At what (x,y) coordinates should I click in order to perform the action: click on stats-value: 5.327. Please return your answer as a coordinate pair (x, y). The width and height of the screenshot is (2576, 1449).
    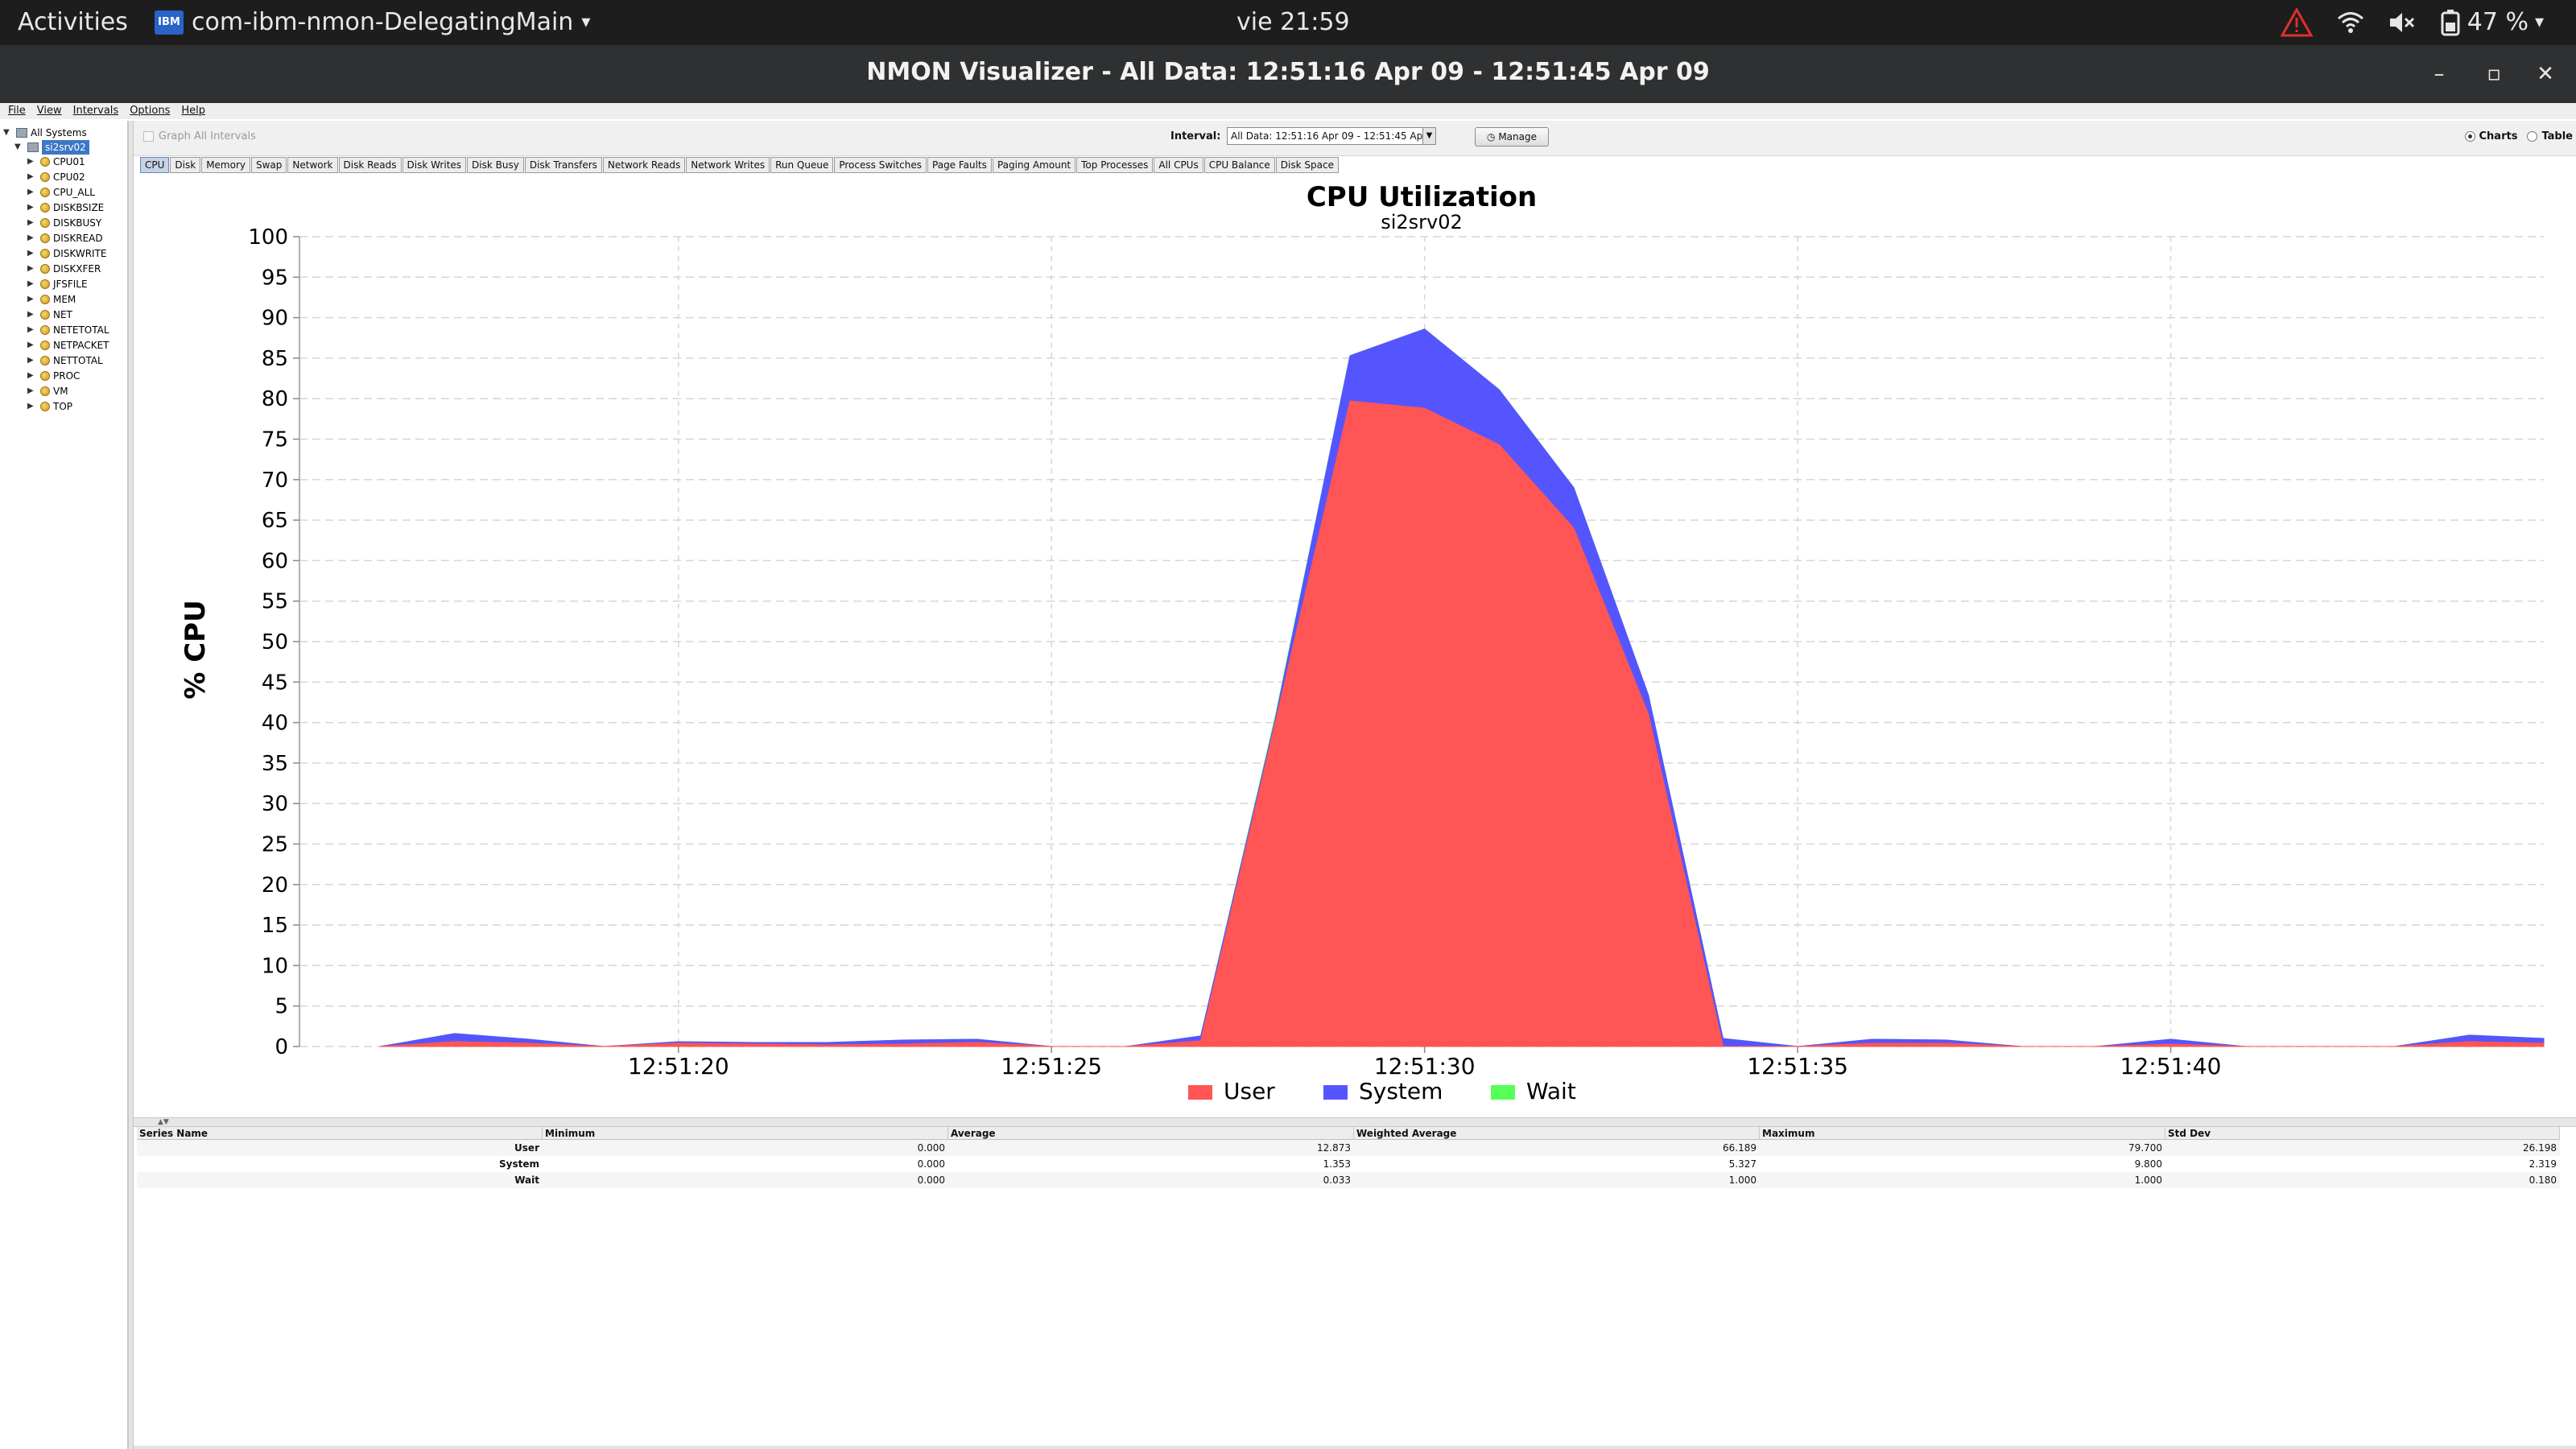
    Looking at the image, I should click on (1742, 1164).